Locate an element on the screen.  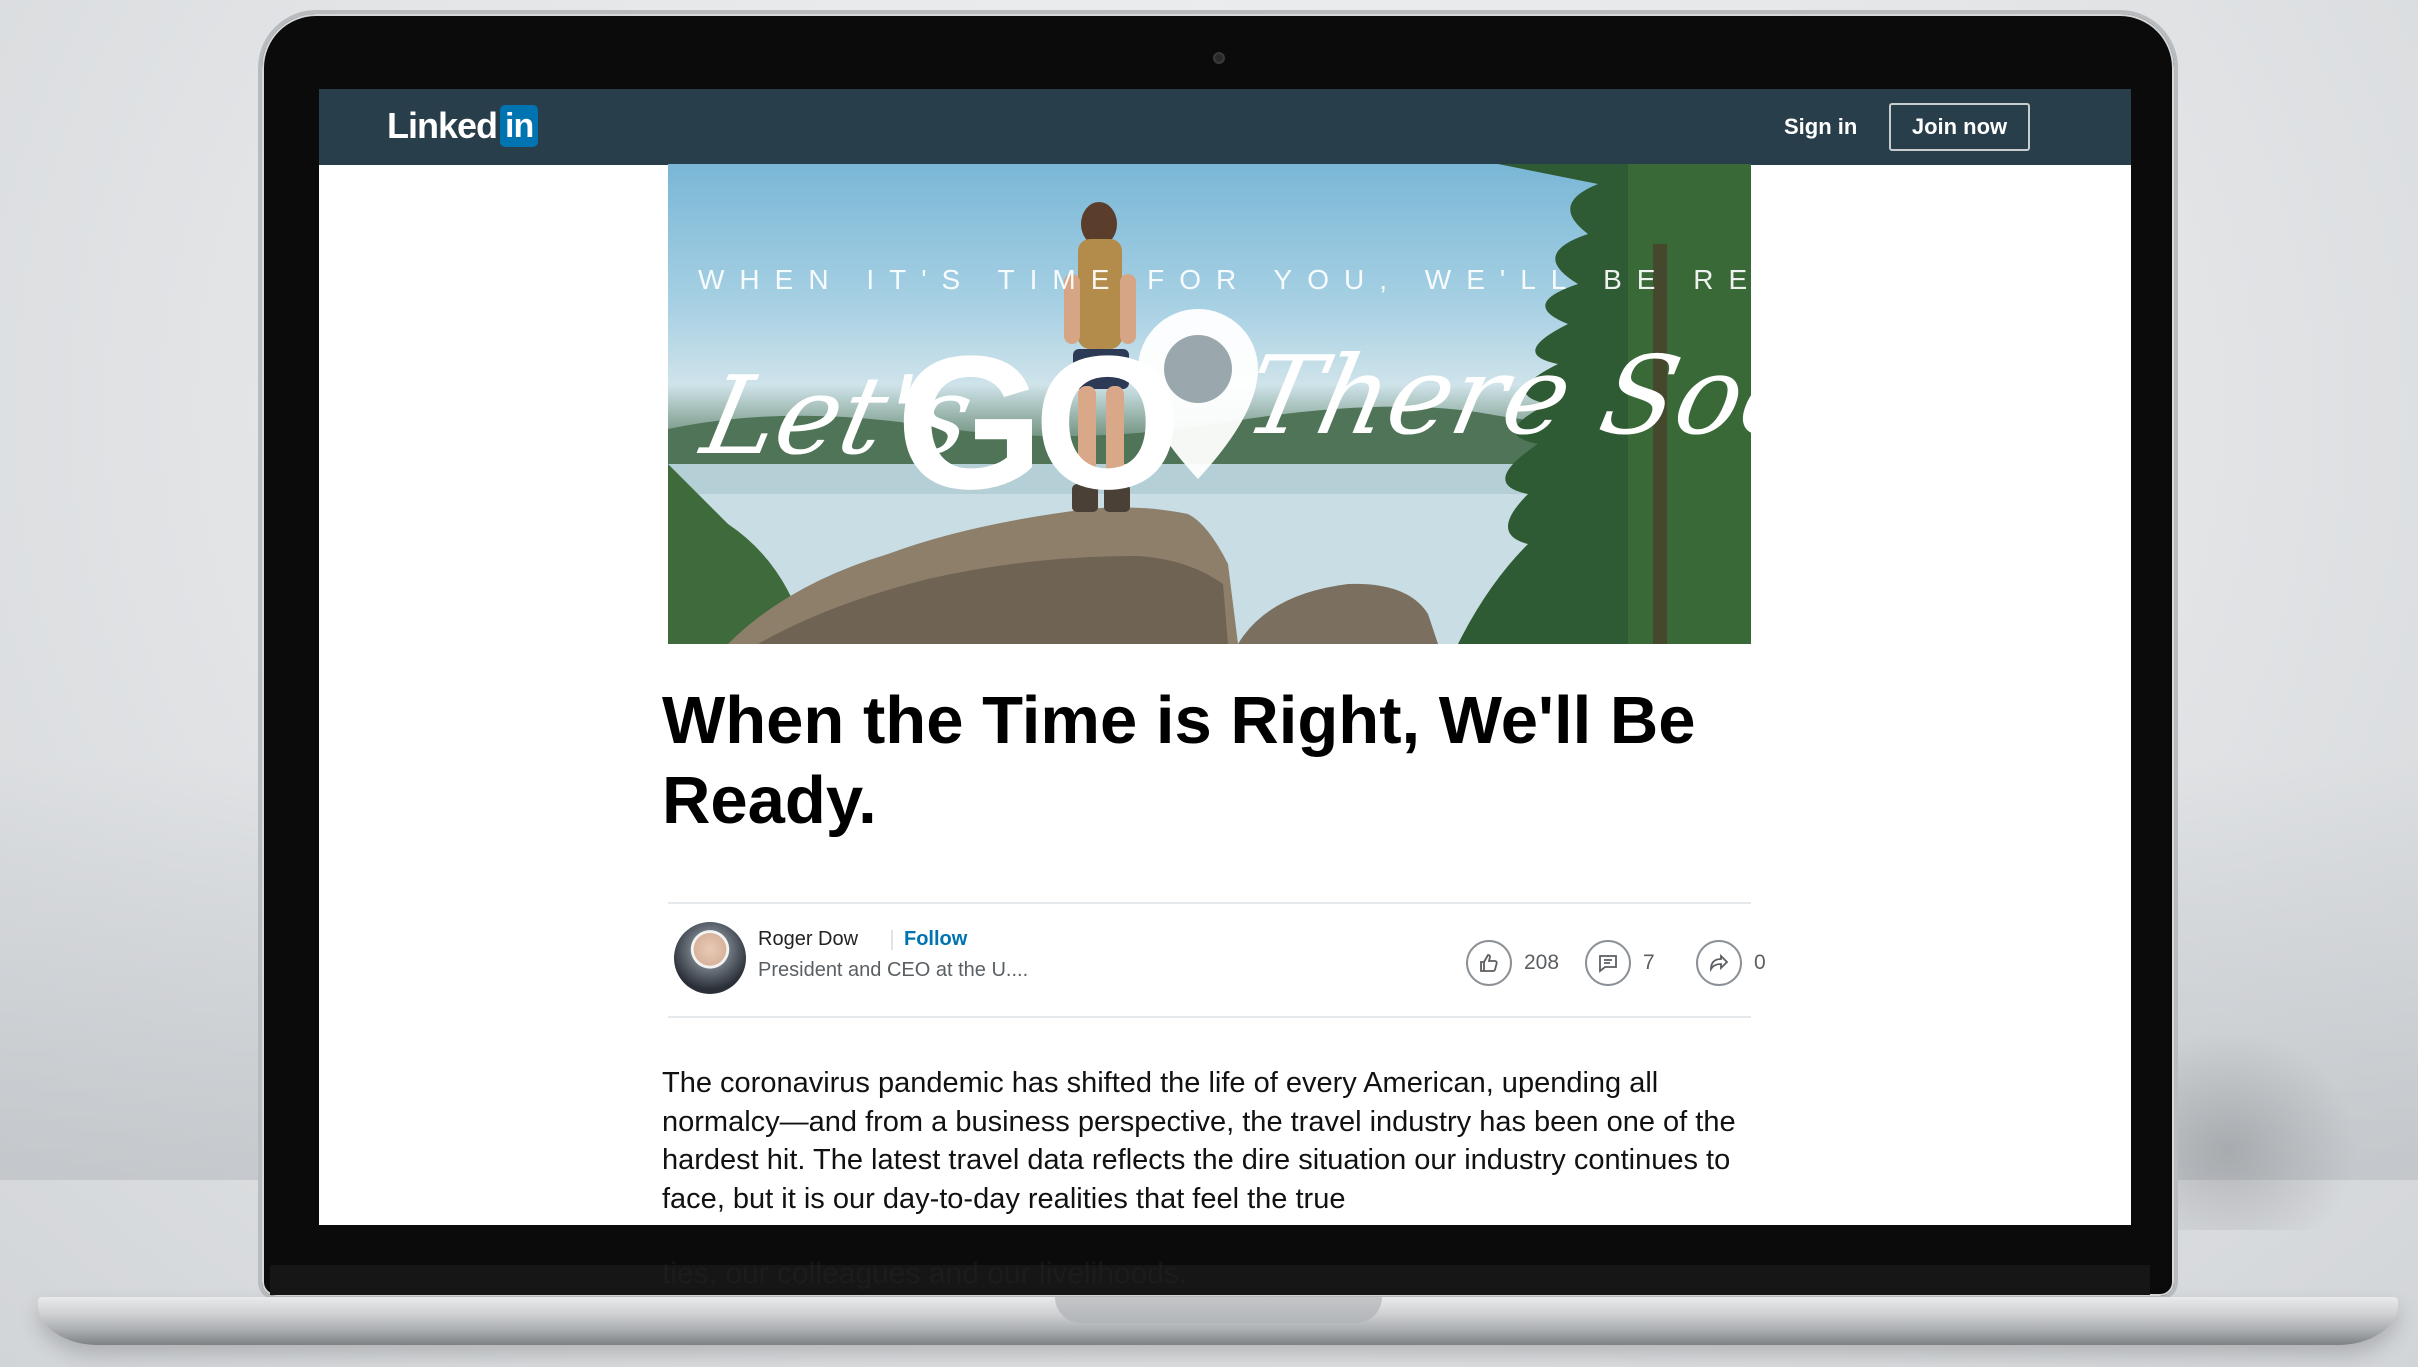
article-title: When the Time is Right, We'll Be Ready. is located at coordinates (1179, 760).